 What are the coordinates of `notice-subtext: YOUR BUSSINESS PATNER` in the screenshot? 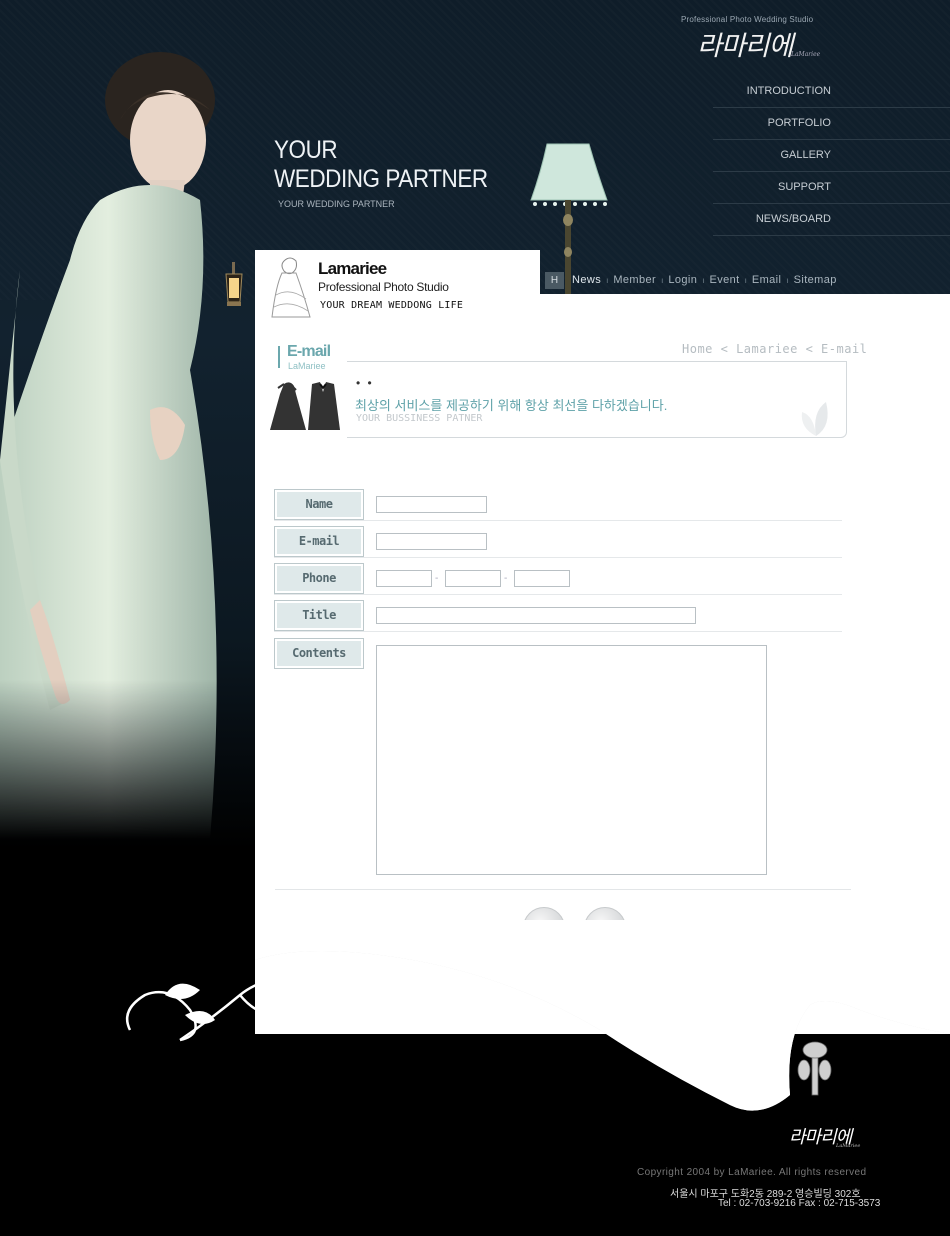 It's located at (419, 418).